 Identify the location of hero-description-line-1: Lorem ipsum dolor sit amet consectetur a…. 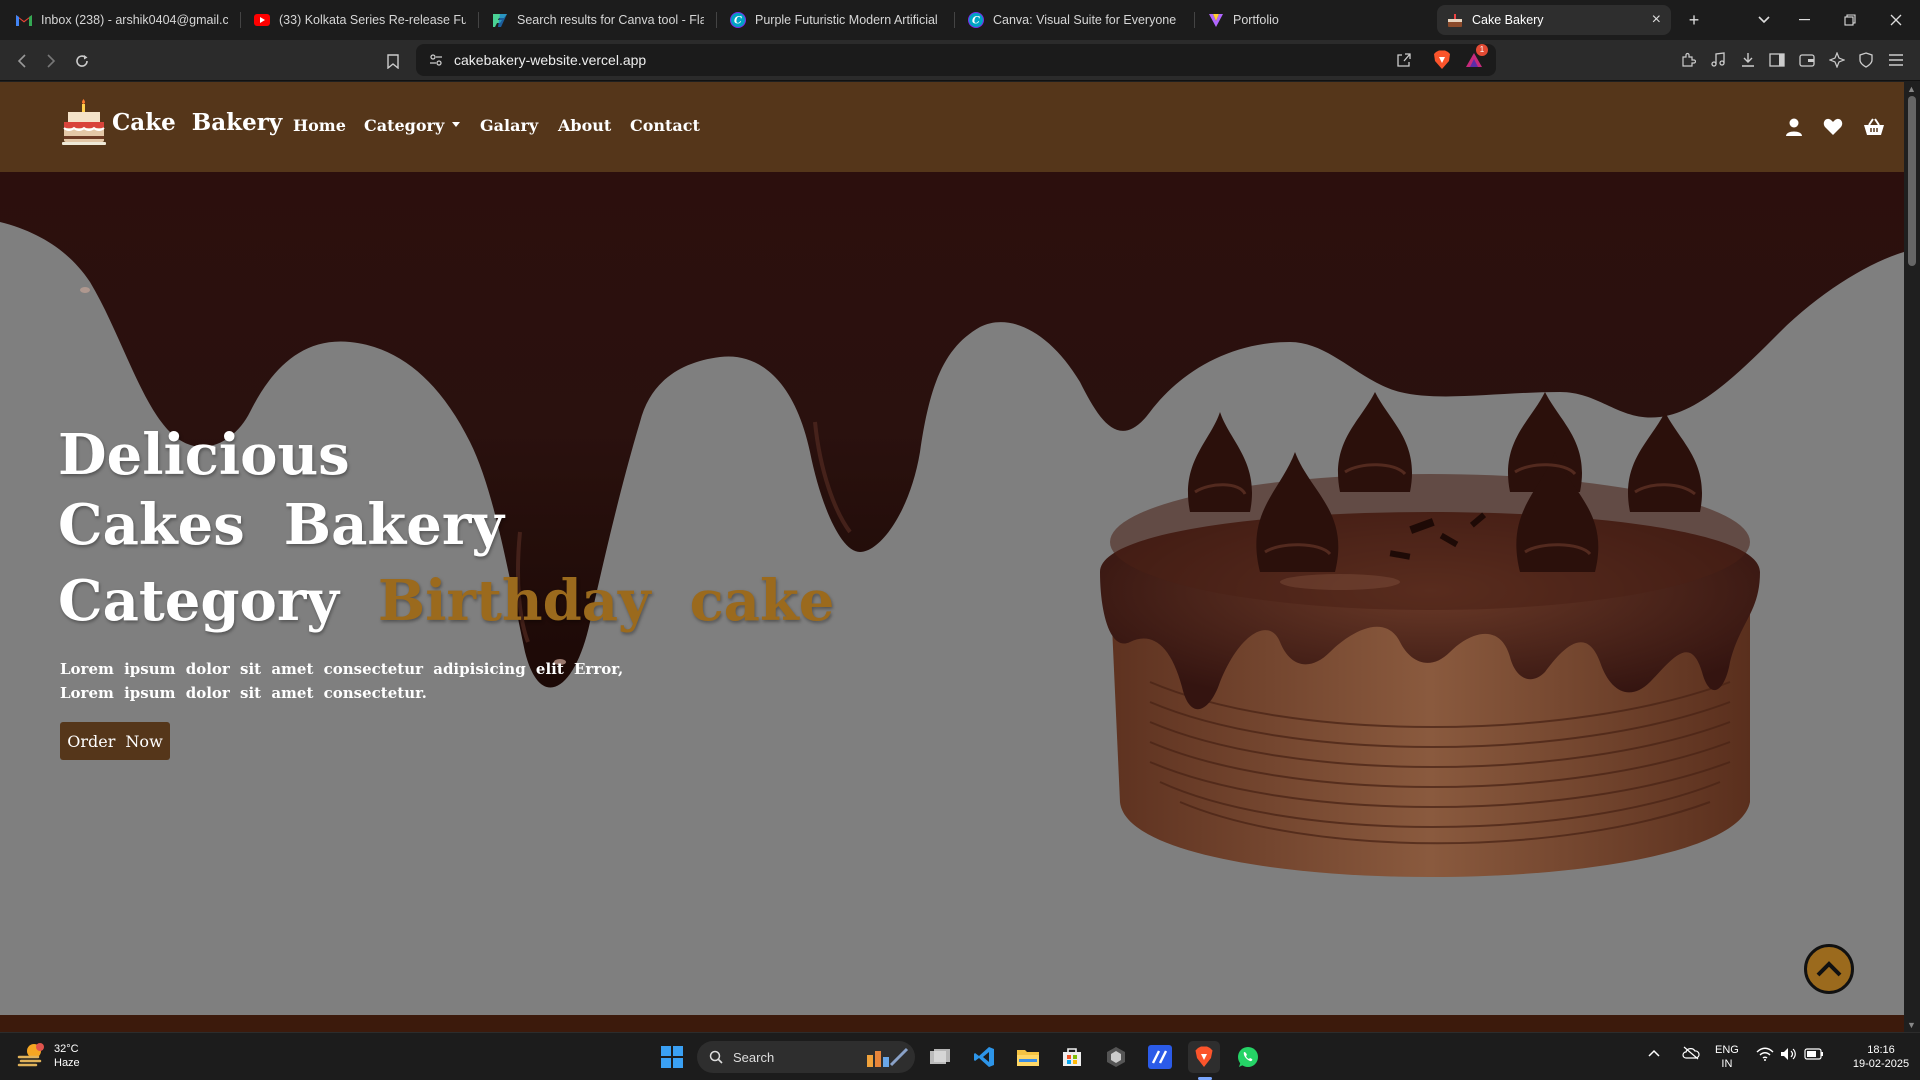
(342, 669).